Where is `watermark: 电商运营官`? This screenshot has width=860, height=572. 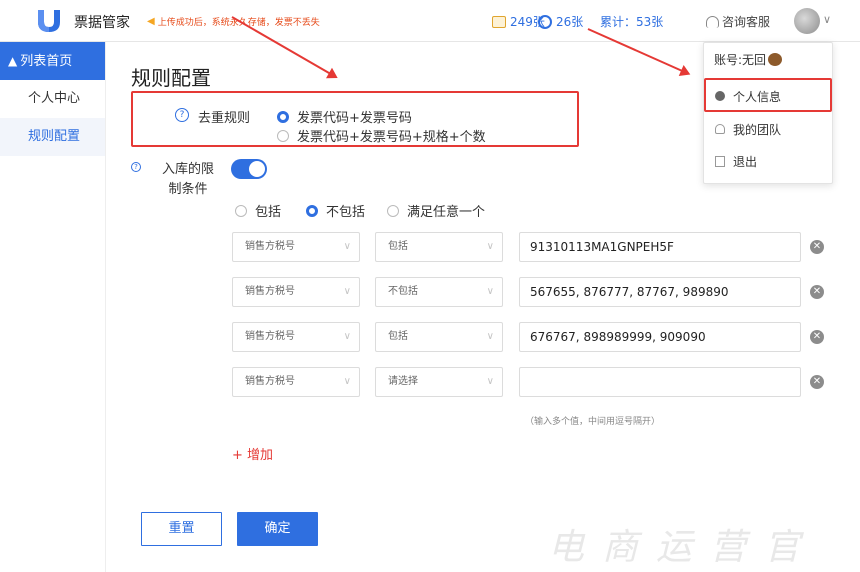 watermark: 电商运营官 is located at coordinates (683, 547).